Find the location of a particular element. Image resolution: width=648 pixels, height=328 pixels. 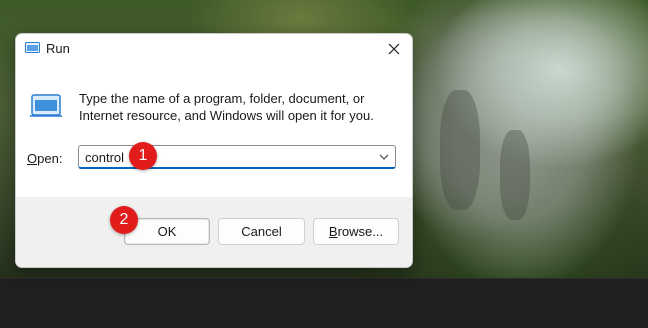

open-combobox: control is located at coordinates (237, 157).